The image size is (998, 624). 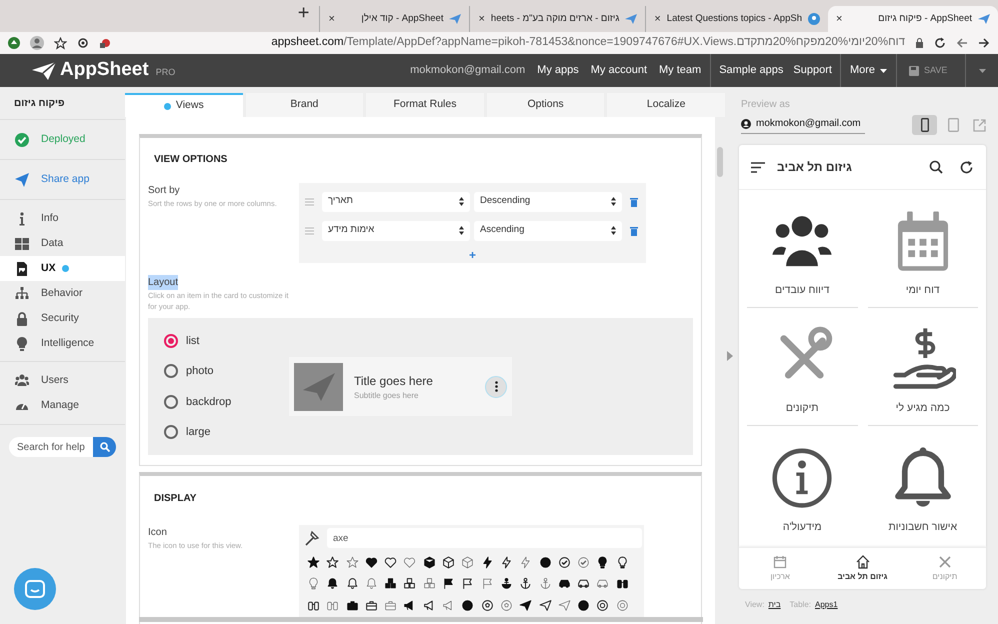 I want to click on view-link: בית, so click(x=774, y=605).